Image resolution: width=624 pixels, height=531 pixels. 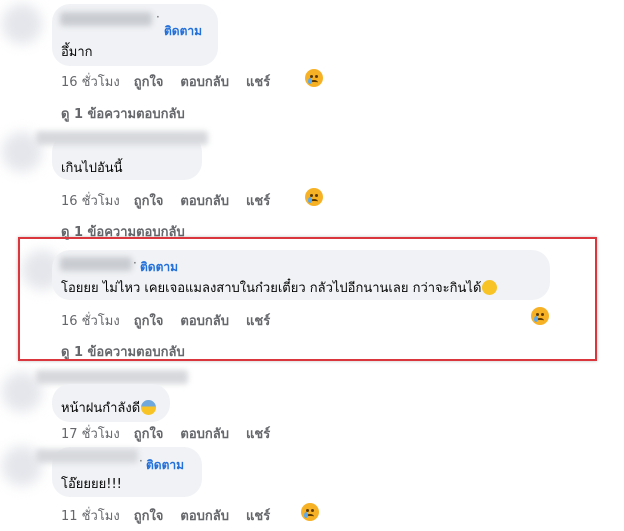 I want to click on comment-text-content: หน้าฝนกำลังดี, so click(x=101, y=408).